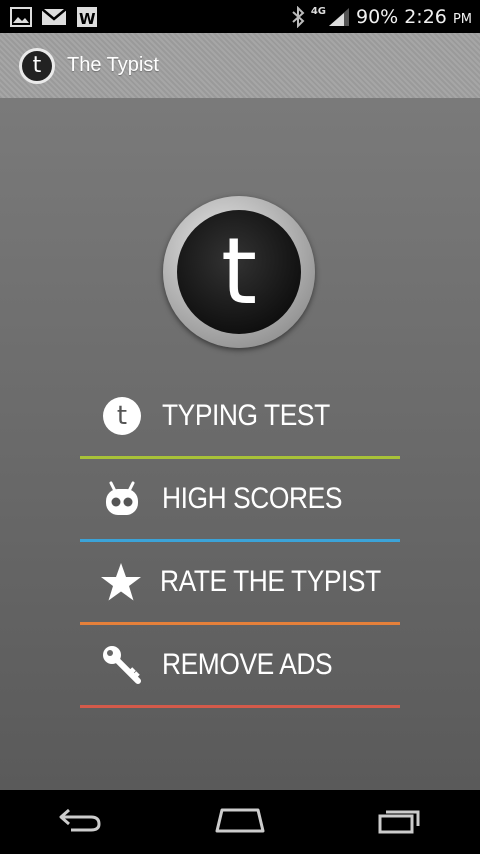 Image resolution: width=480 pixels, height=854 pixels. I want to click on home-icon, so click(240, 822).